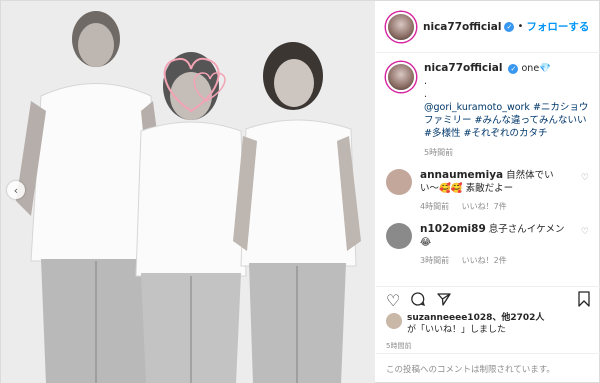 The image size is (600, 383). I want to click on chevron-left-icon: ‹, so click(16, 190).